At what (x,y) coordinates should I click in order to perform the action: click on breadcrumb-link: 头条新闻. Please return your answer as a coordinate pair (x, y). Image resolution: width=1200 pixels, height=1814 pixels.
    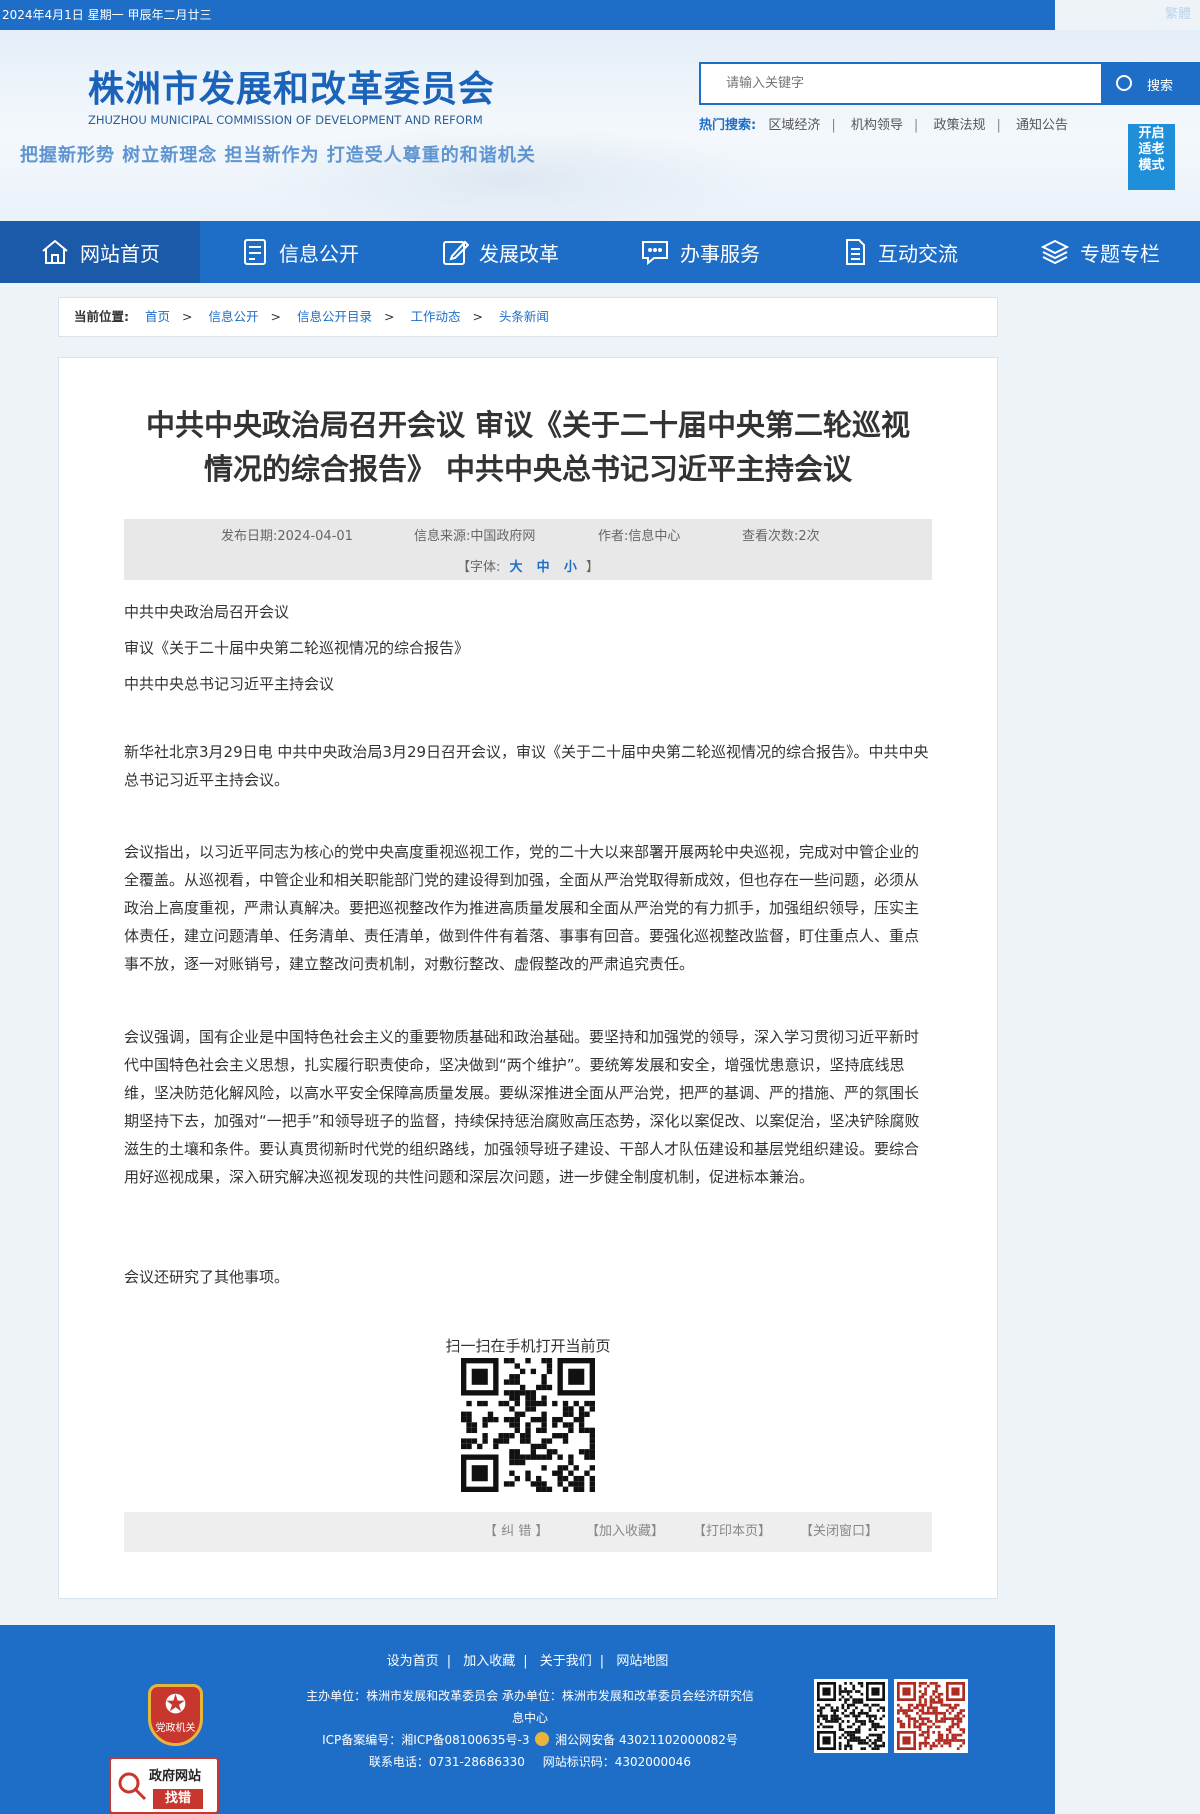
    Looking at the image, I should click on (524, 316).